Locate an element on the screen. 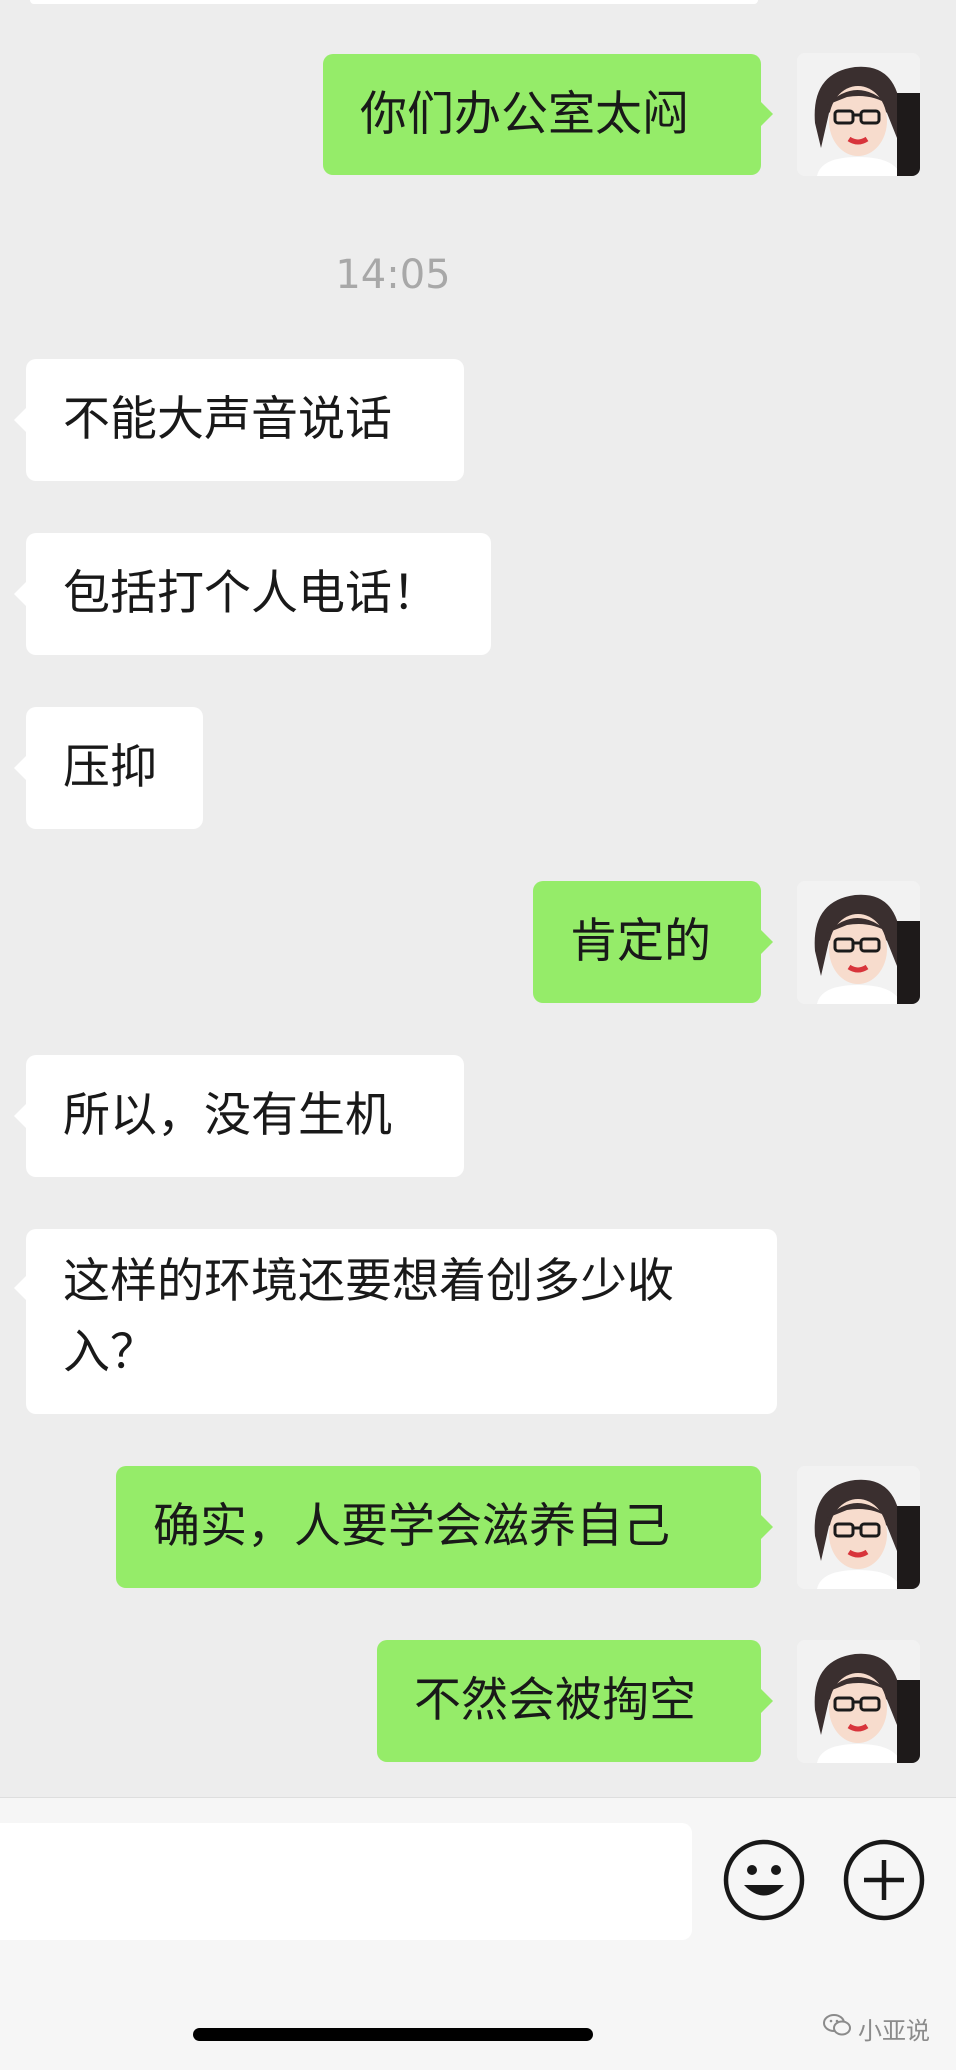 Image resolution: width=956 pixels, height=2070 pixels. message-bubble-outgoing: 确实，人要学会滋养自己 is located at coordinates (438, 1527).